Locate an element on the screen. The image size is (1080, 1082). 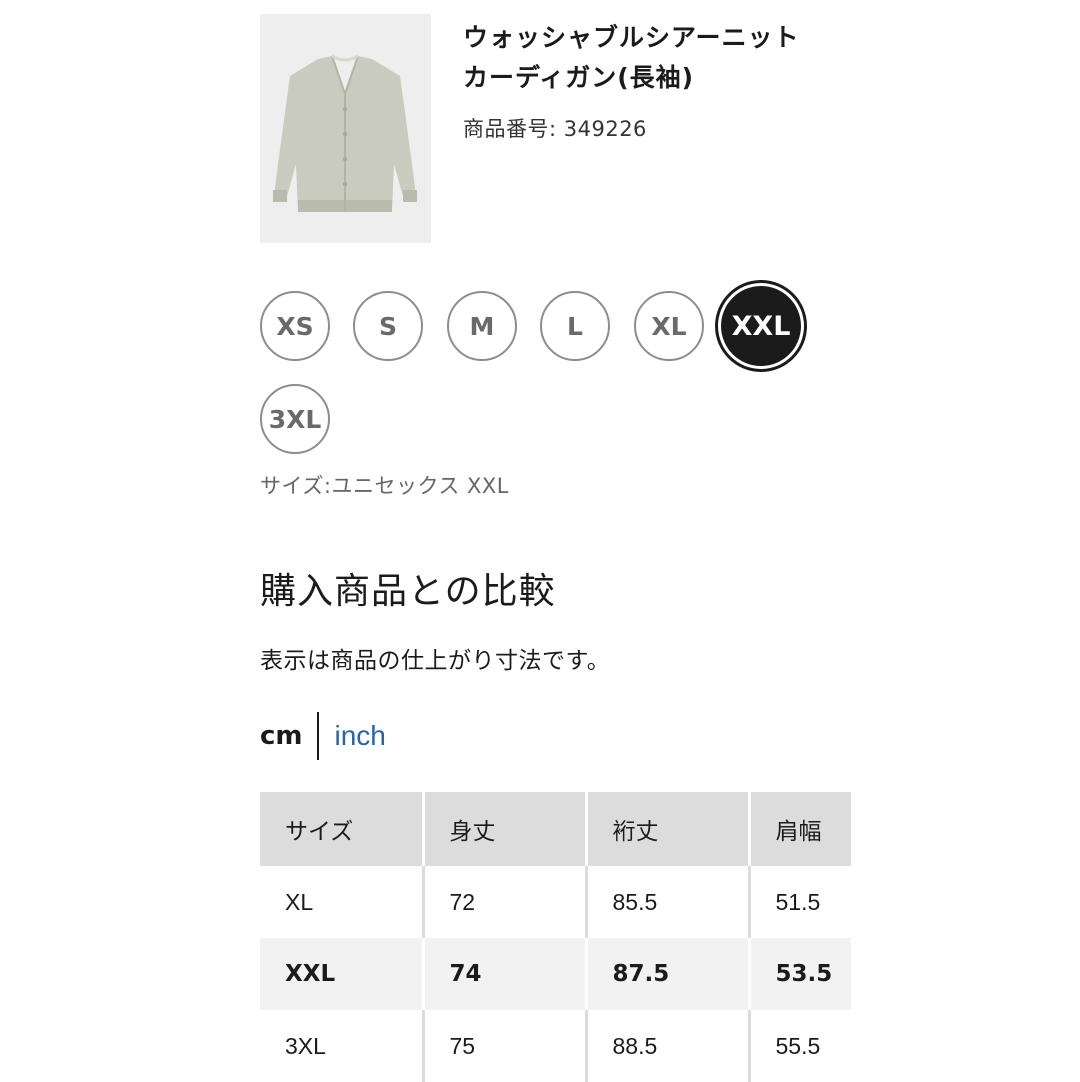
unit-toggle: cm inch is located at coordinates (323, 736).